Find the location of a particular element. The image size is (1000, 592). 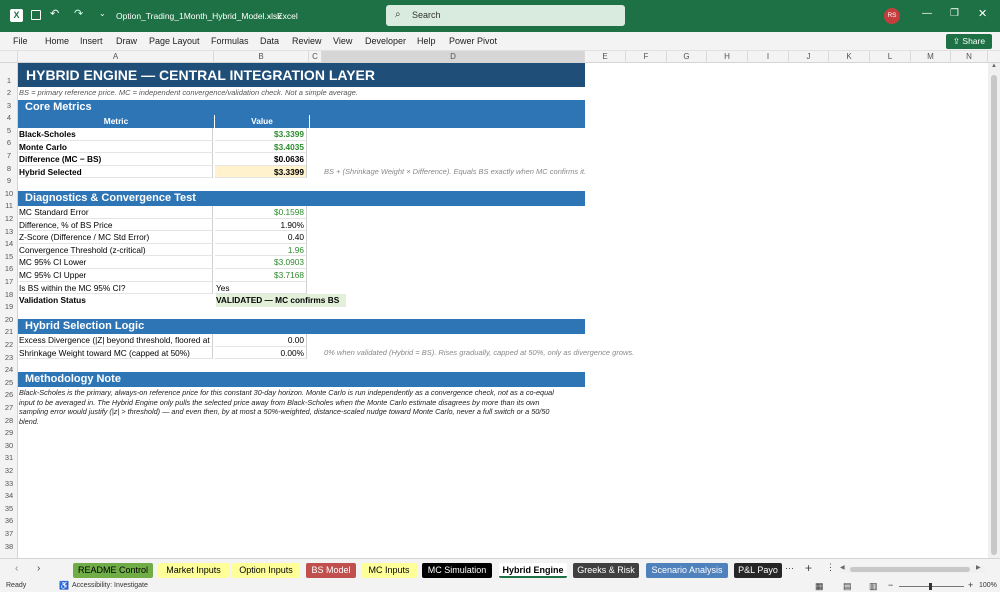

column-header-f: F is located at coordinates (646, 57).